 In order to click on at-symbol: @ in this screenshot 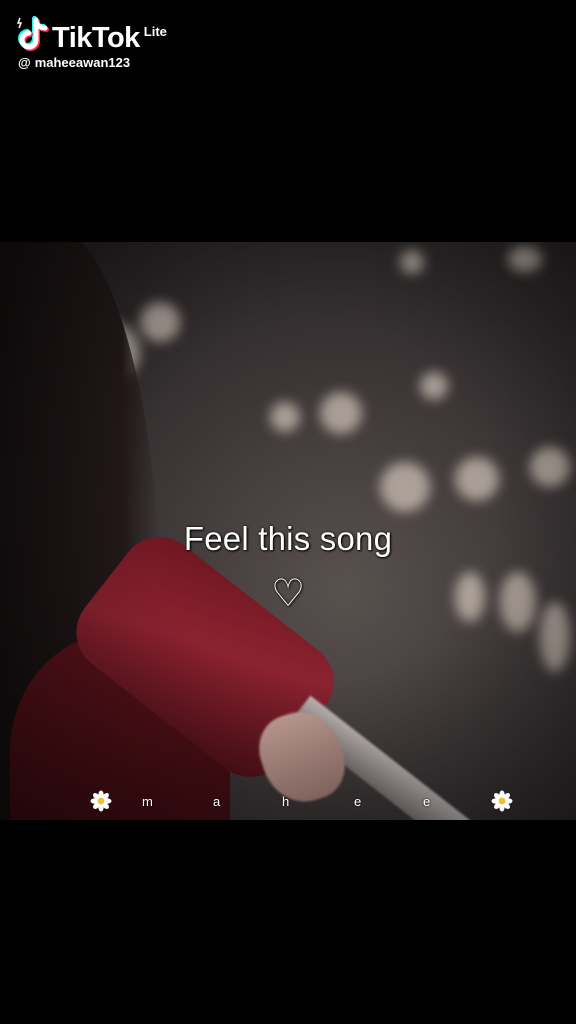, I will do `click(24, 62)`.